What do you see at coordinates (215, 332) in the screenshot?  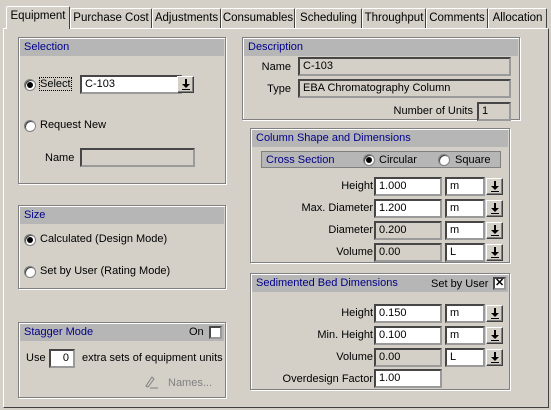 I see `stagger-on-checkbox` at bounding box center [215, 332].